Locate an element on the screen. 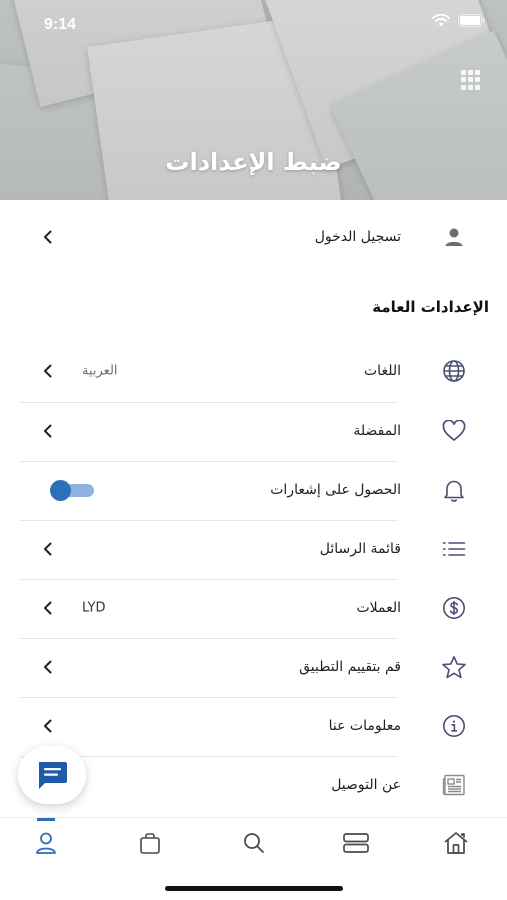  settings-row-languages: اللغات العربية is located at coordinates (253, 371).